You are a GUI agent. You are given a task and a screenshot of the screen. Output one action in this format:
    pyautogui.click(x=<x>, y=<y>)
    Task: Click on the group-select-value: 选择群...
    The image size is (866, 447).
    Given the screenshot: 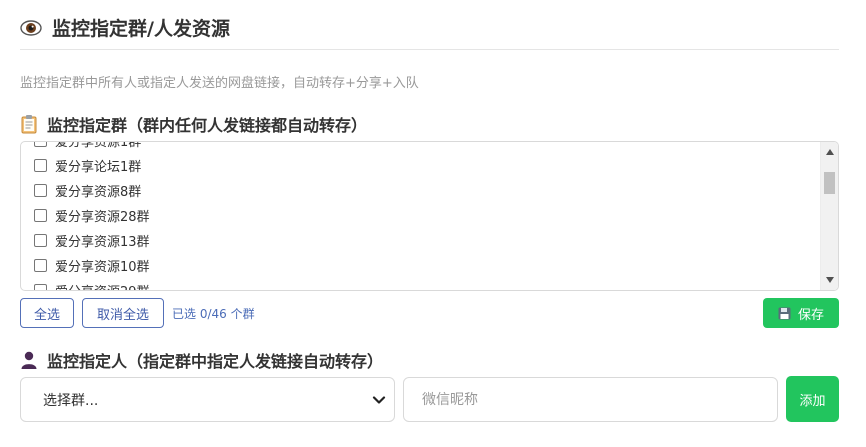 What is the action you would take?
    pyautogui.click(x=71, y=400)
    